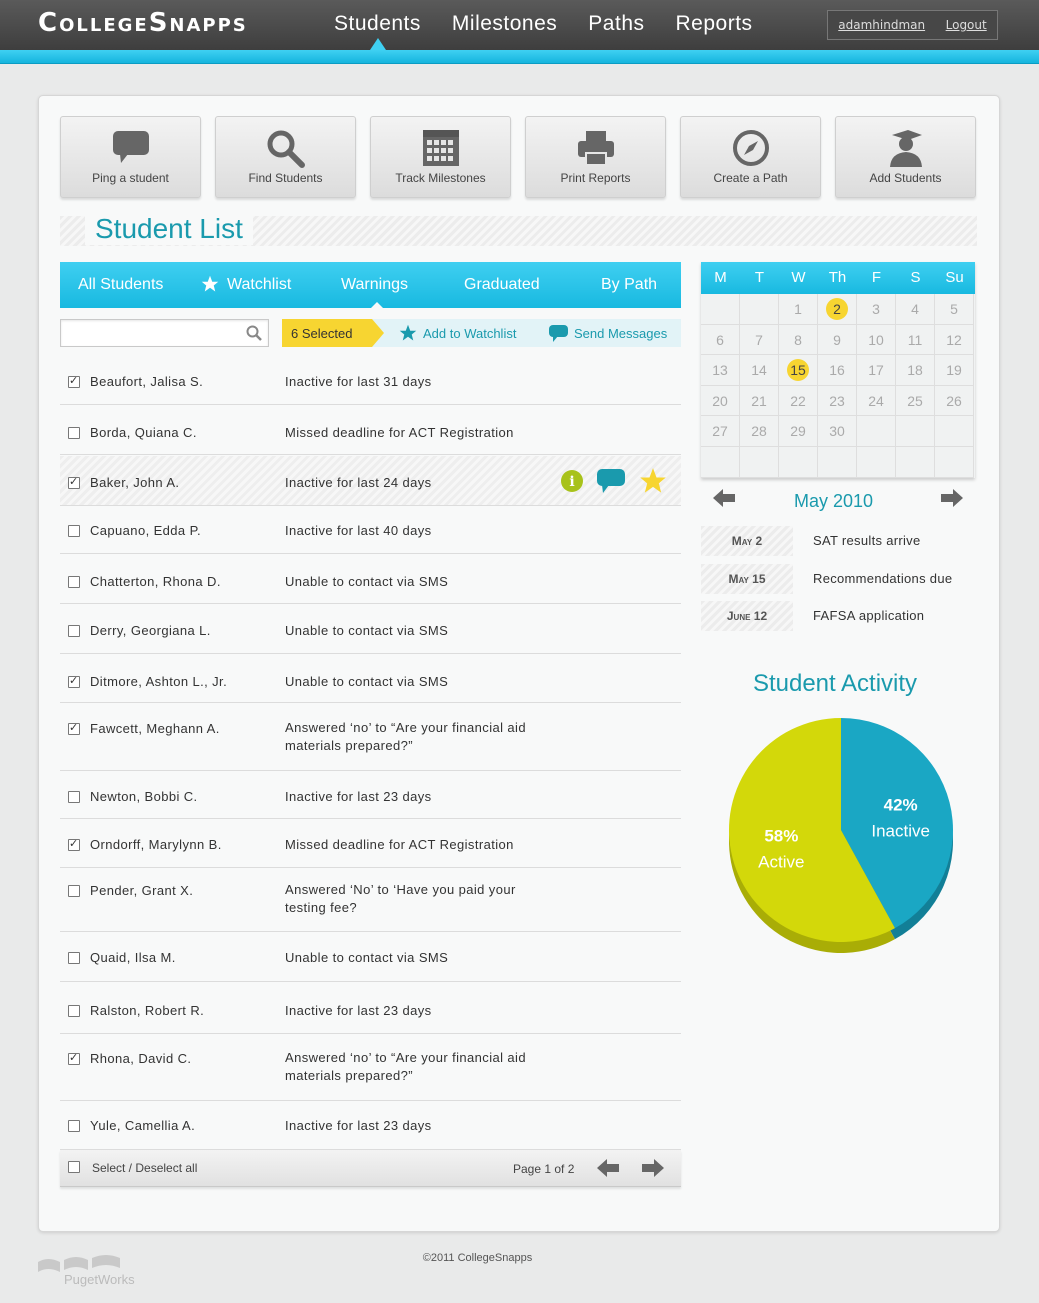  Describe the element at coordinates (954, 309) in the screenshot. I see `calendar-day: 5` at that location.